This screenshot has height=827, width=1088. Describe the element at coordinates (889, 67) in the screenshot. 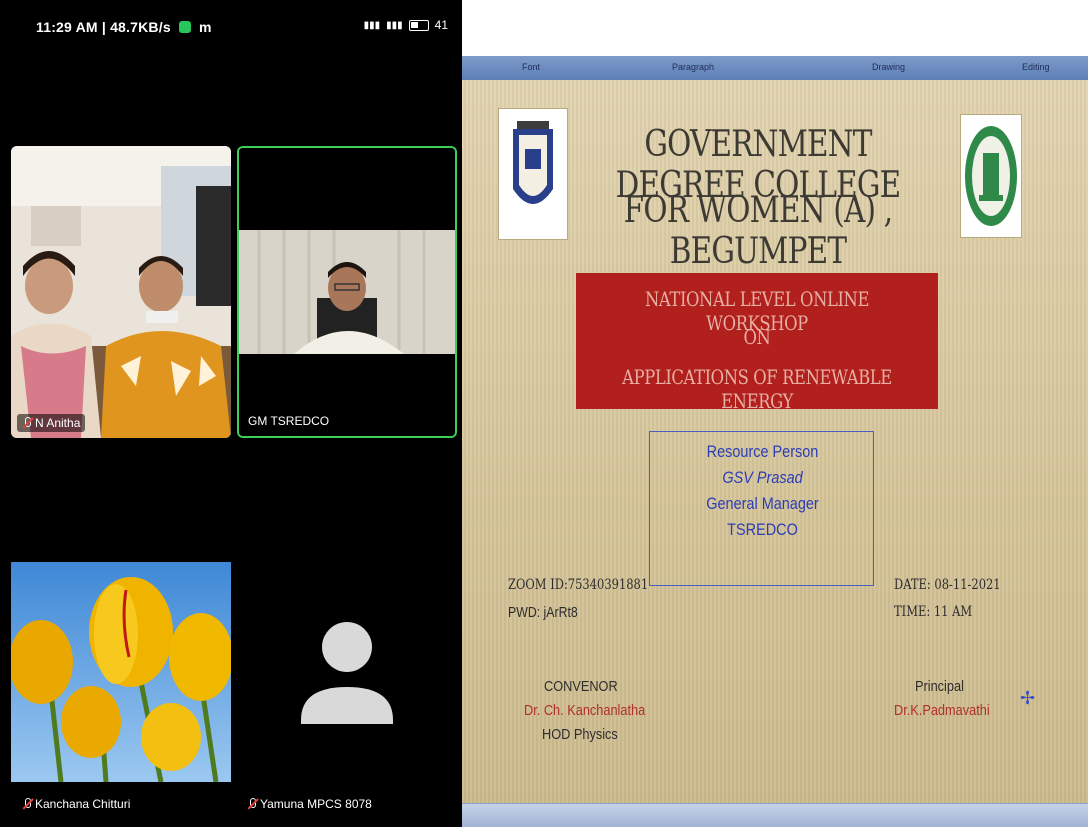

I see `ribbon-group-drawing: Drawing` at that location.